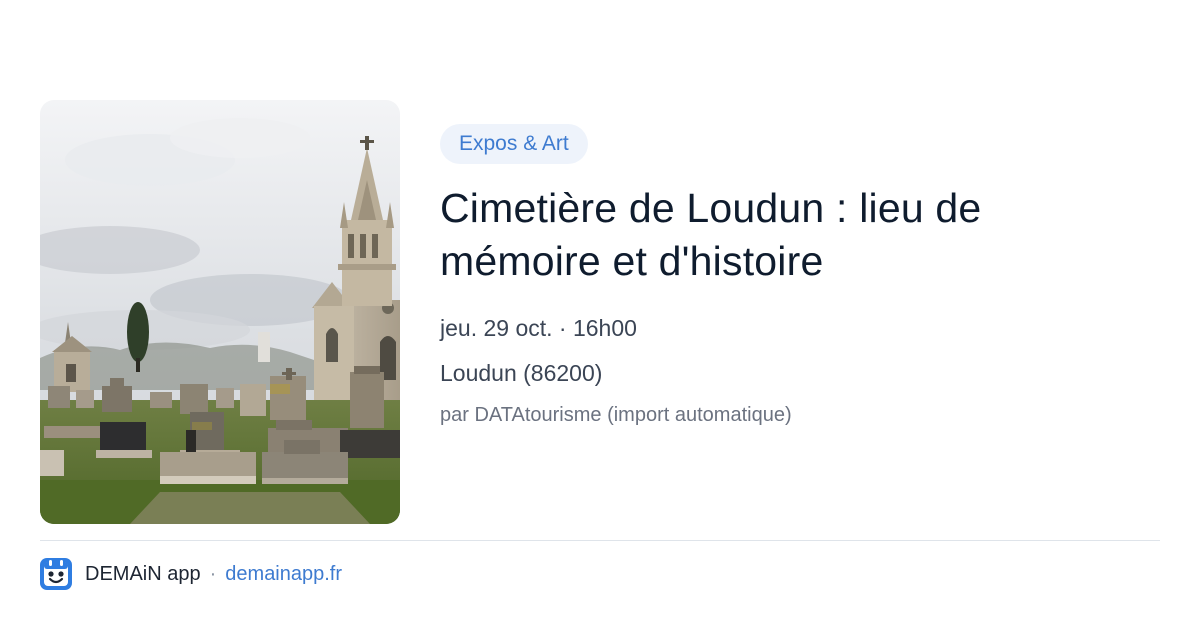  I want to click on event-location: Loudun (86200), so click(521, 373).